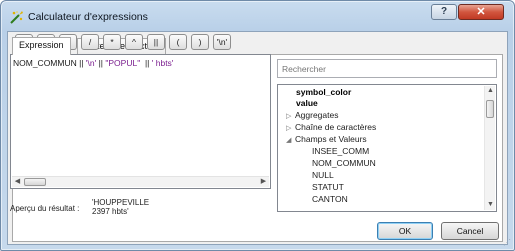  I want to click on preview-value: 'HOUPPEVILLE 2397 hbts', so click(121, 207).